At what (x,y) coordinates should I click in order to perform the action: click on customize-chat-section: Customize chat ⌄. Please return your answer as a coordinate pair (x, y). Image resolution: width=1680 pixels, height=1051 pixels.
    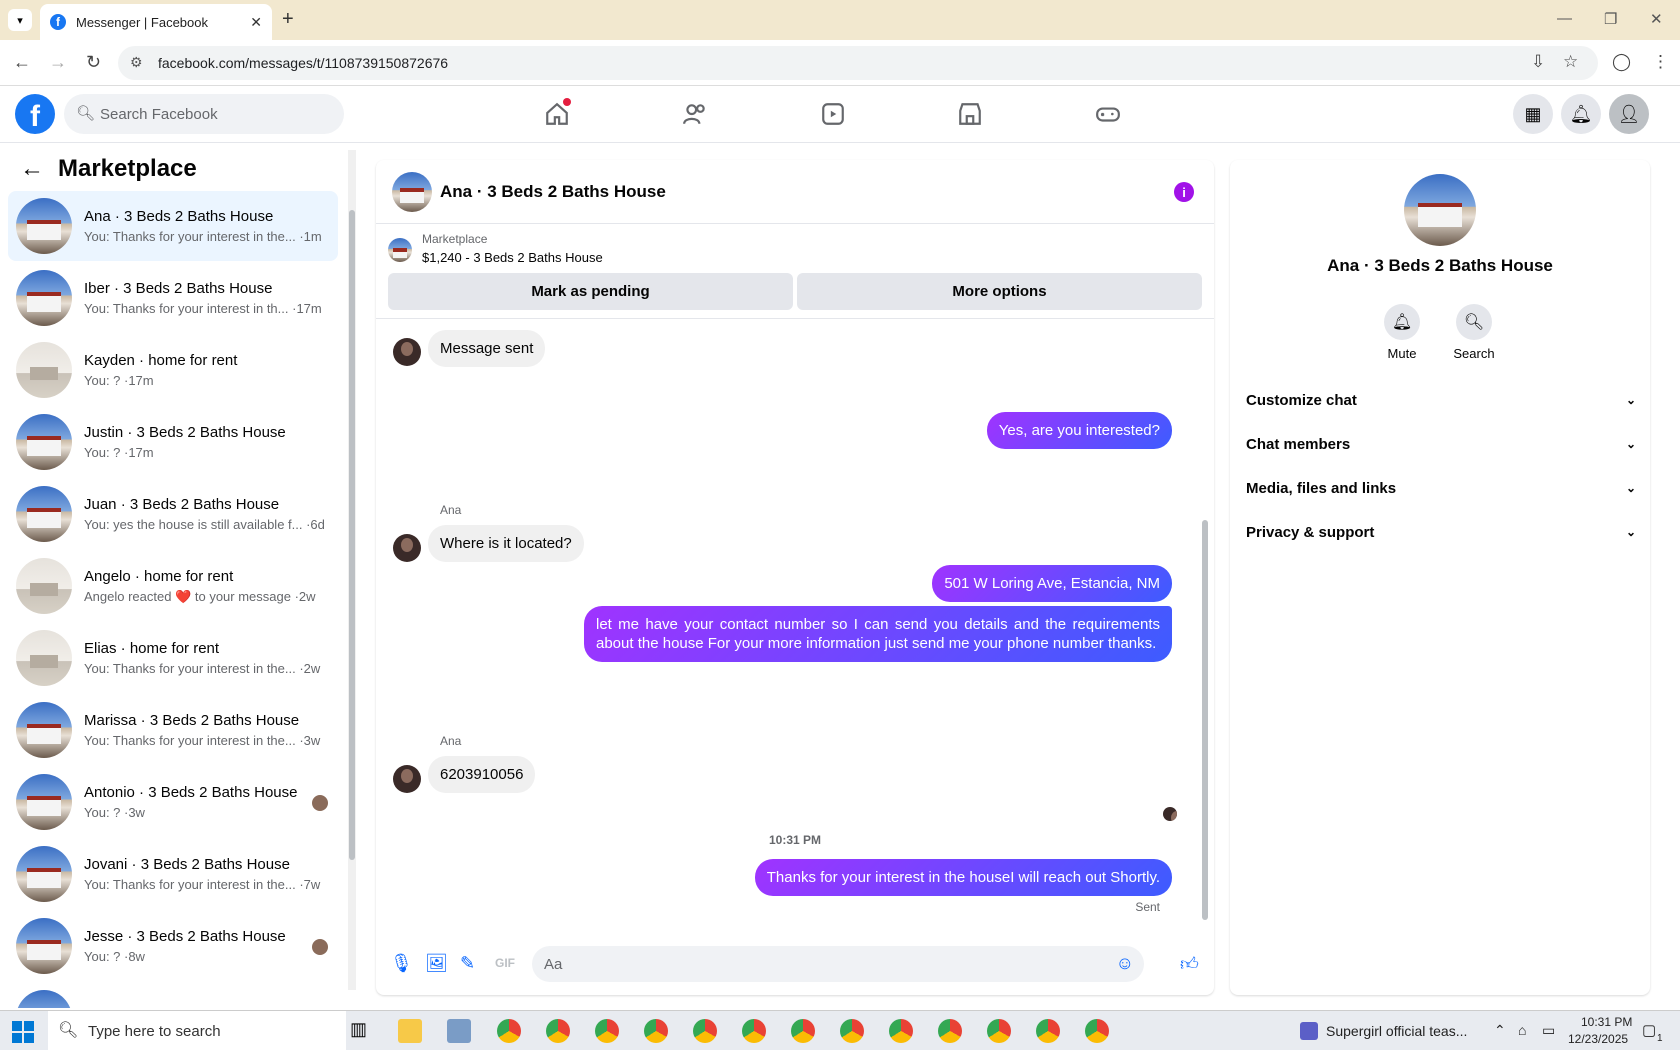
    Looking at the image, I should click on (1441, 400).